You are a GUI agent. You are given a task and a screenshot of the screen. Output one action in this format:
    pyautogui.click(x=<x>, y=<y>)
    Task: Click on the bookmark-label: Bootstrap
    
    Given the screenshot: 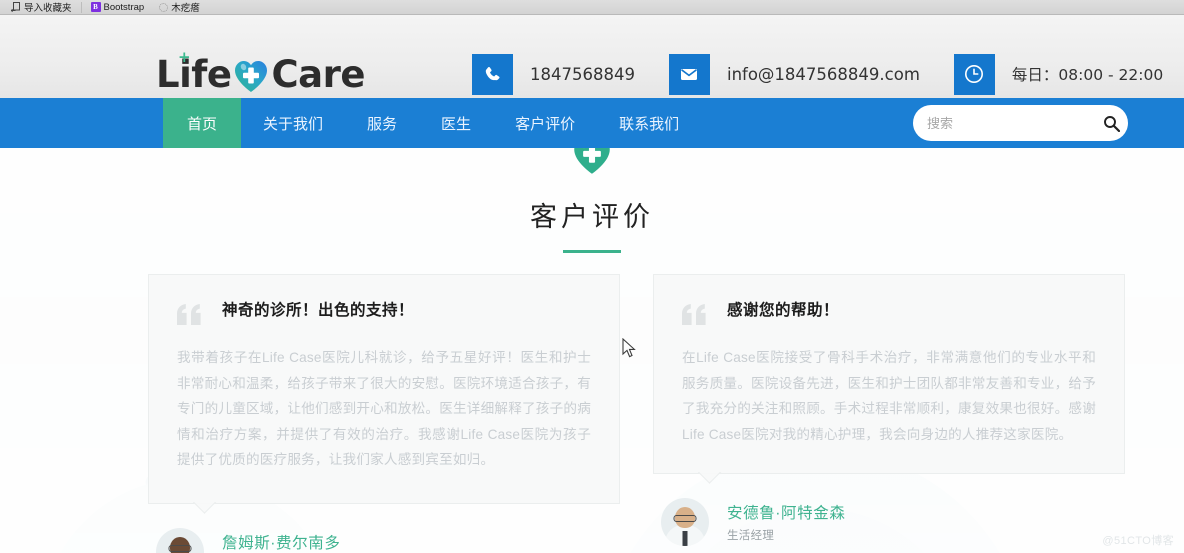 What is the action you would take?
    pyautogui.click(x=124, y=7)
    